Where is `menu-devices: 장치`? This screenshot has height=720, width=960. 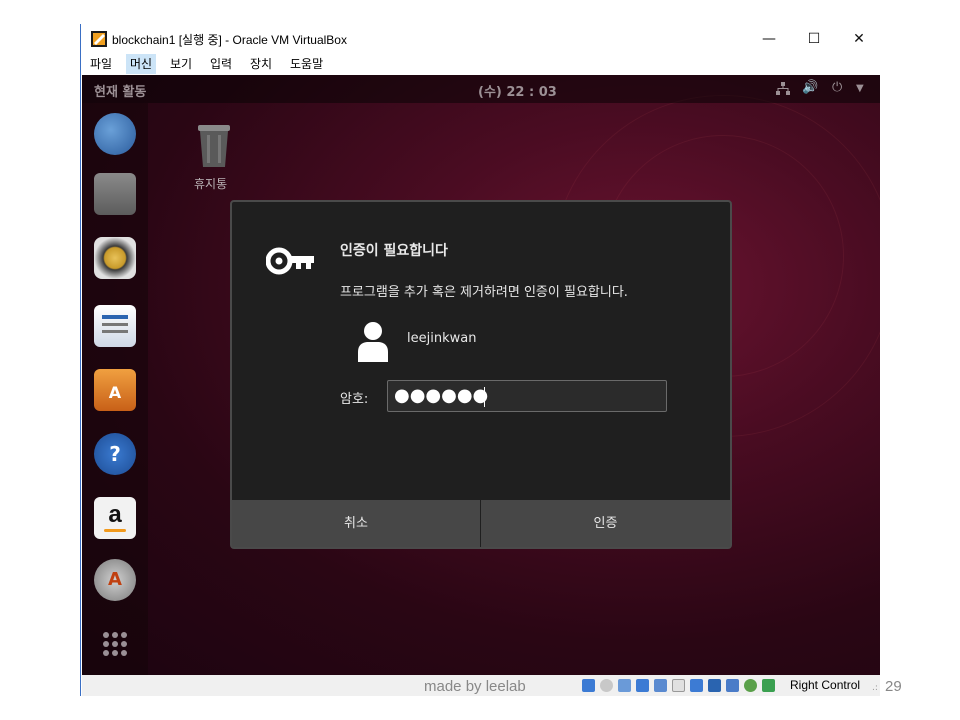
menu-devices: 장치 is located at coordinates (261, 64).